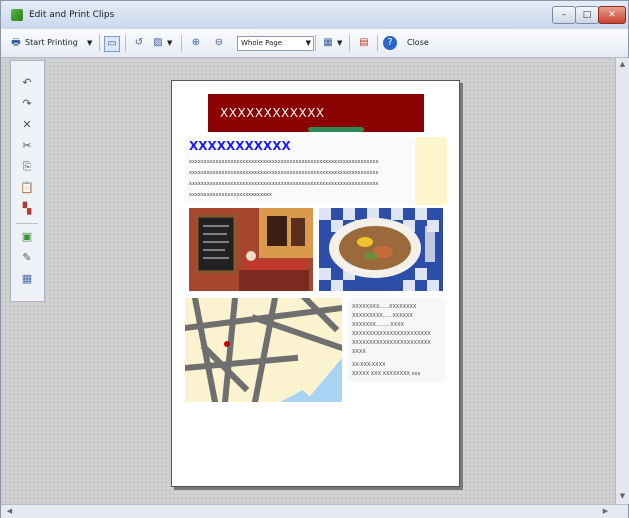 The image size is (629, 518). What do you see at coordinates (72, 15) in the screenshot?
I see `window-title: Edit and Print Clips` at bounding box center [72, 15].